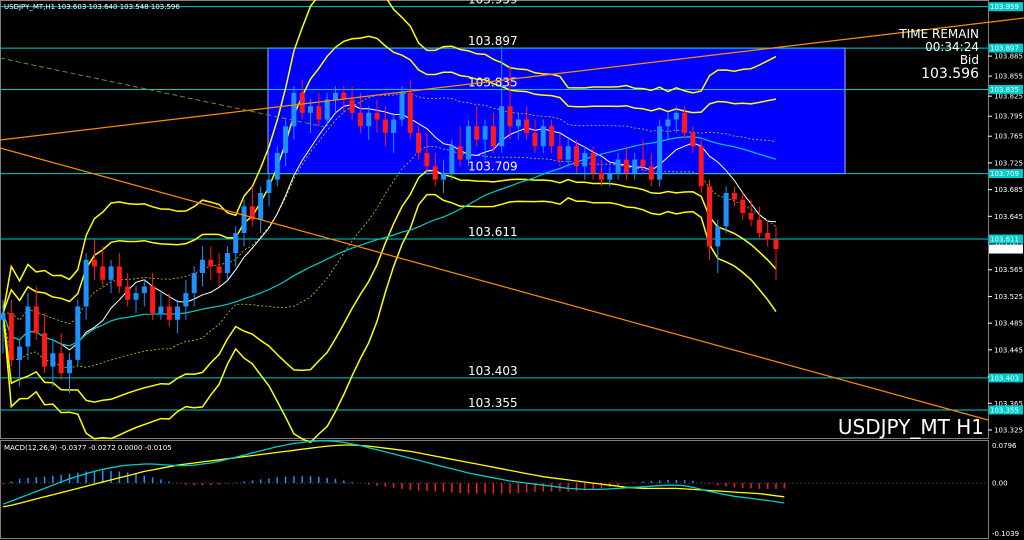 The image size is (1024, 540). I want to click on y-tick-label: 103.885, so click(1008, 57).